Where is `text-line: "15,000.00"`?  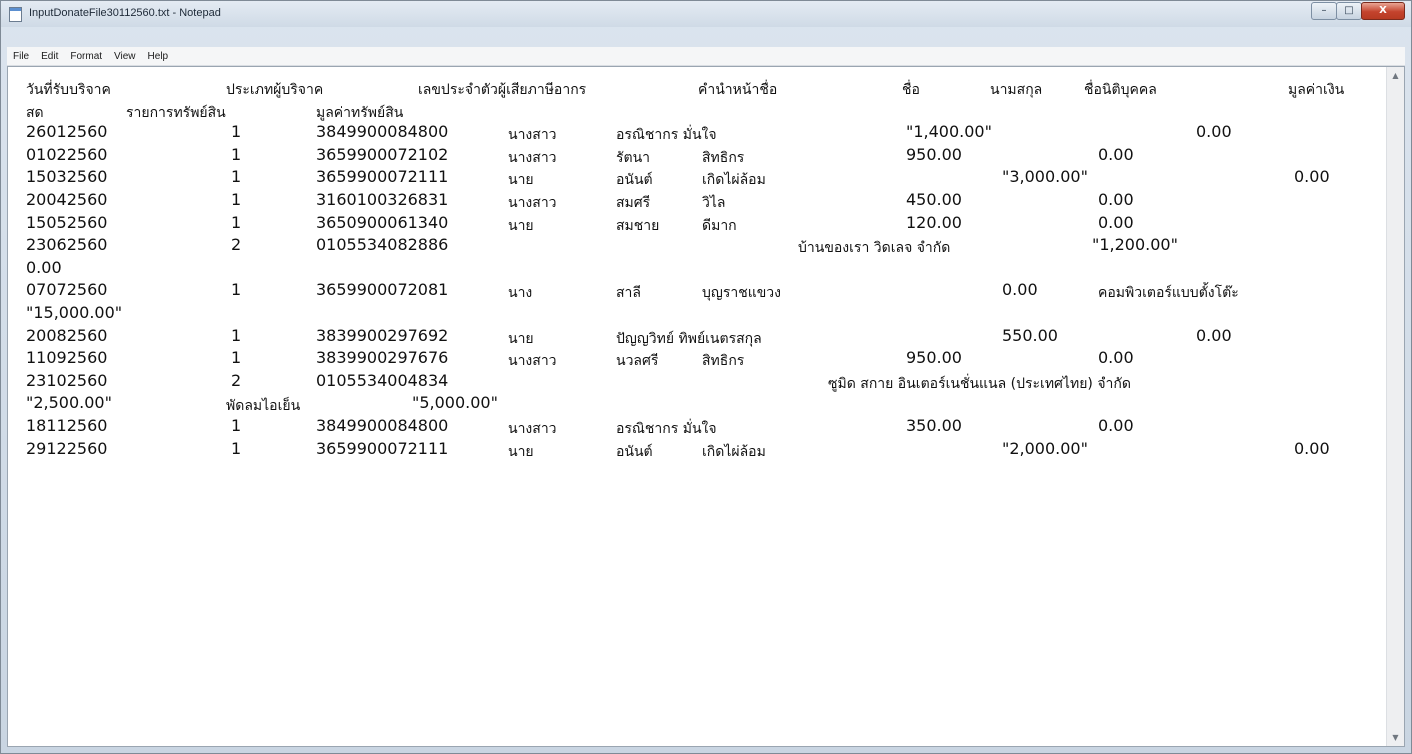
text-line: "15,000.00" is located at coordinates (706, 314).